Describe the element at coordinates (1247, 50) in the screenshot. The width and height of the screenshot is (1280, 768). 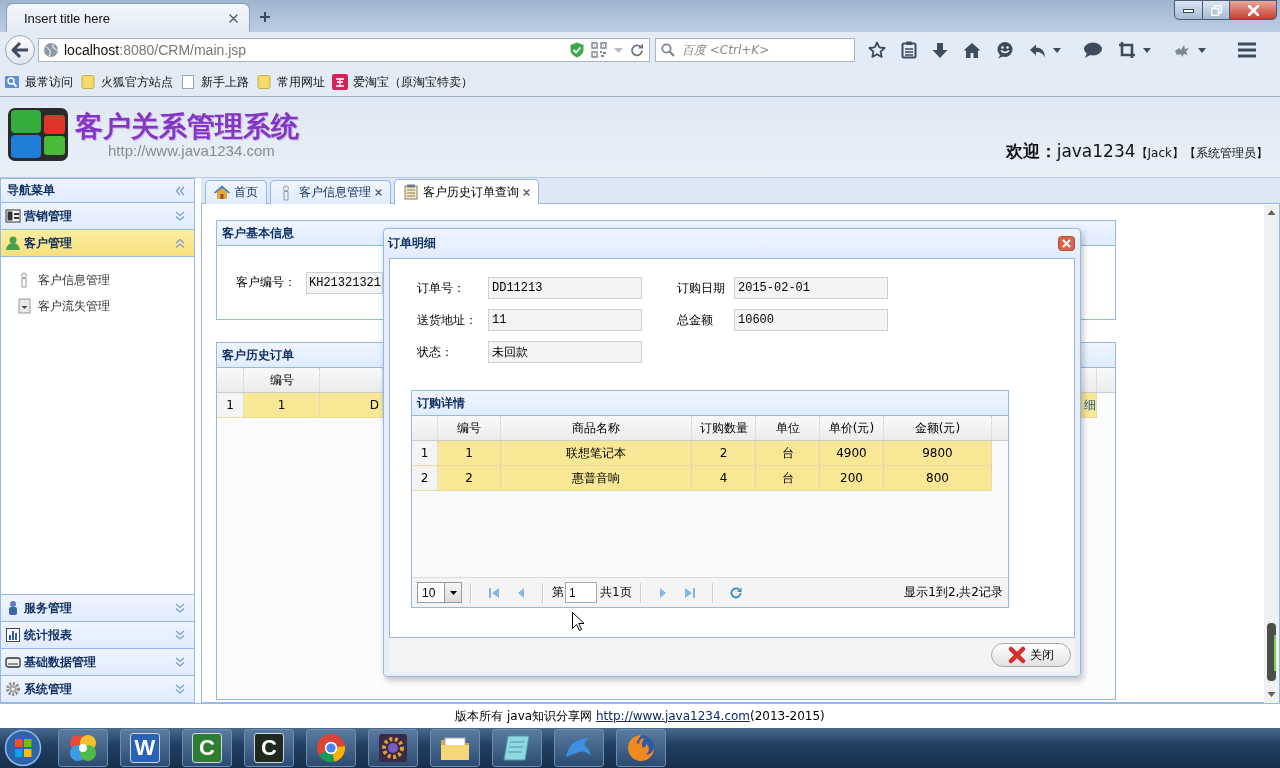
I see `menu-icon` at that location.